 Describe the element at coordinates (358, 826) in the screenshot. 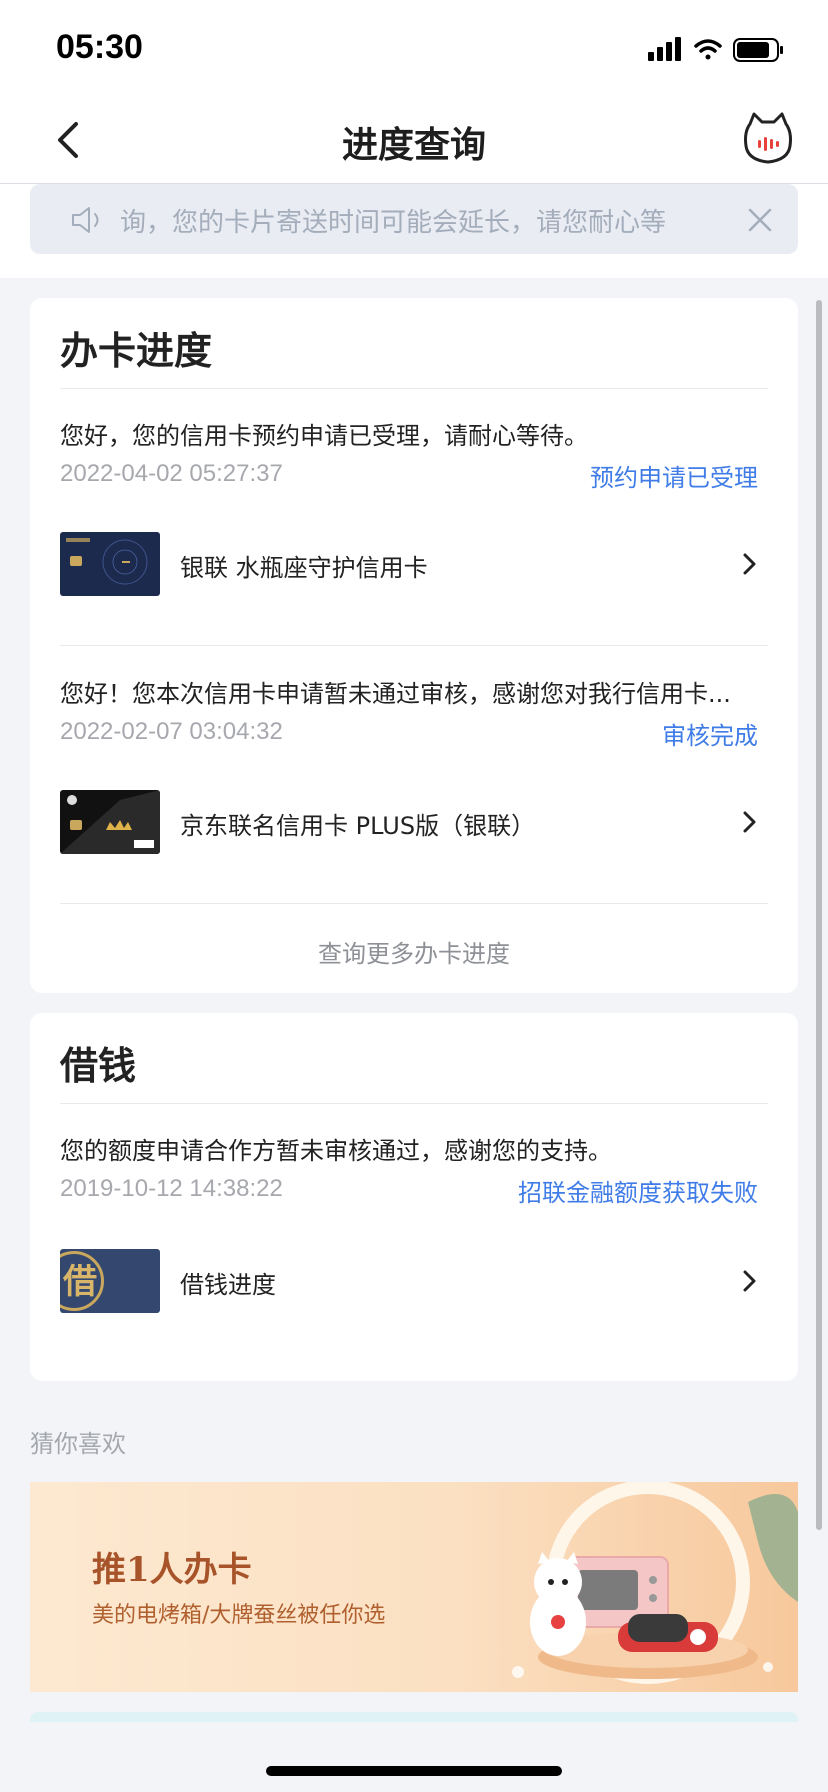

I see `card-name: 京东联名信用卡 PLUS版（银联）` at that location.